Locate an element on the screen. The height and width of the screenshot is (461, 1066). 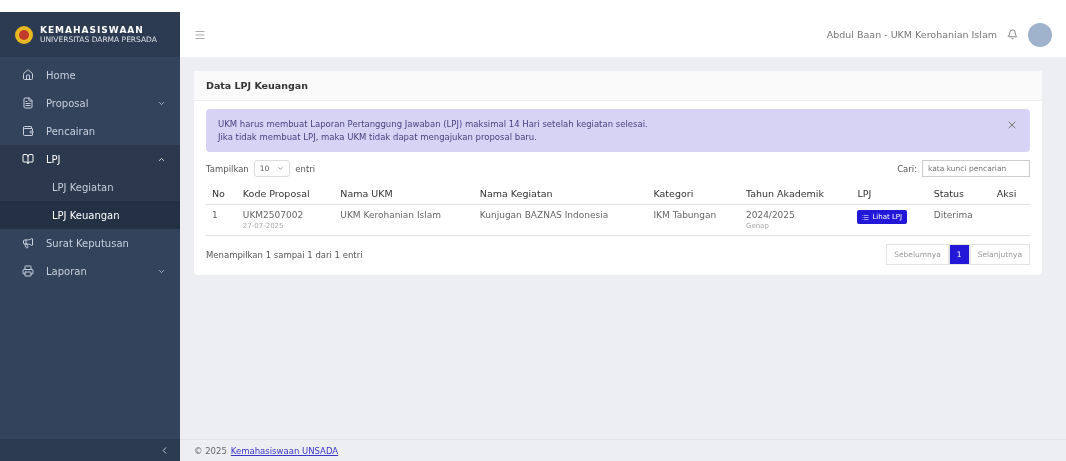
caret-icon is located at coordinates (281, 168).